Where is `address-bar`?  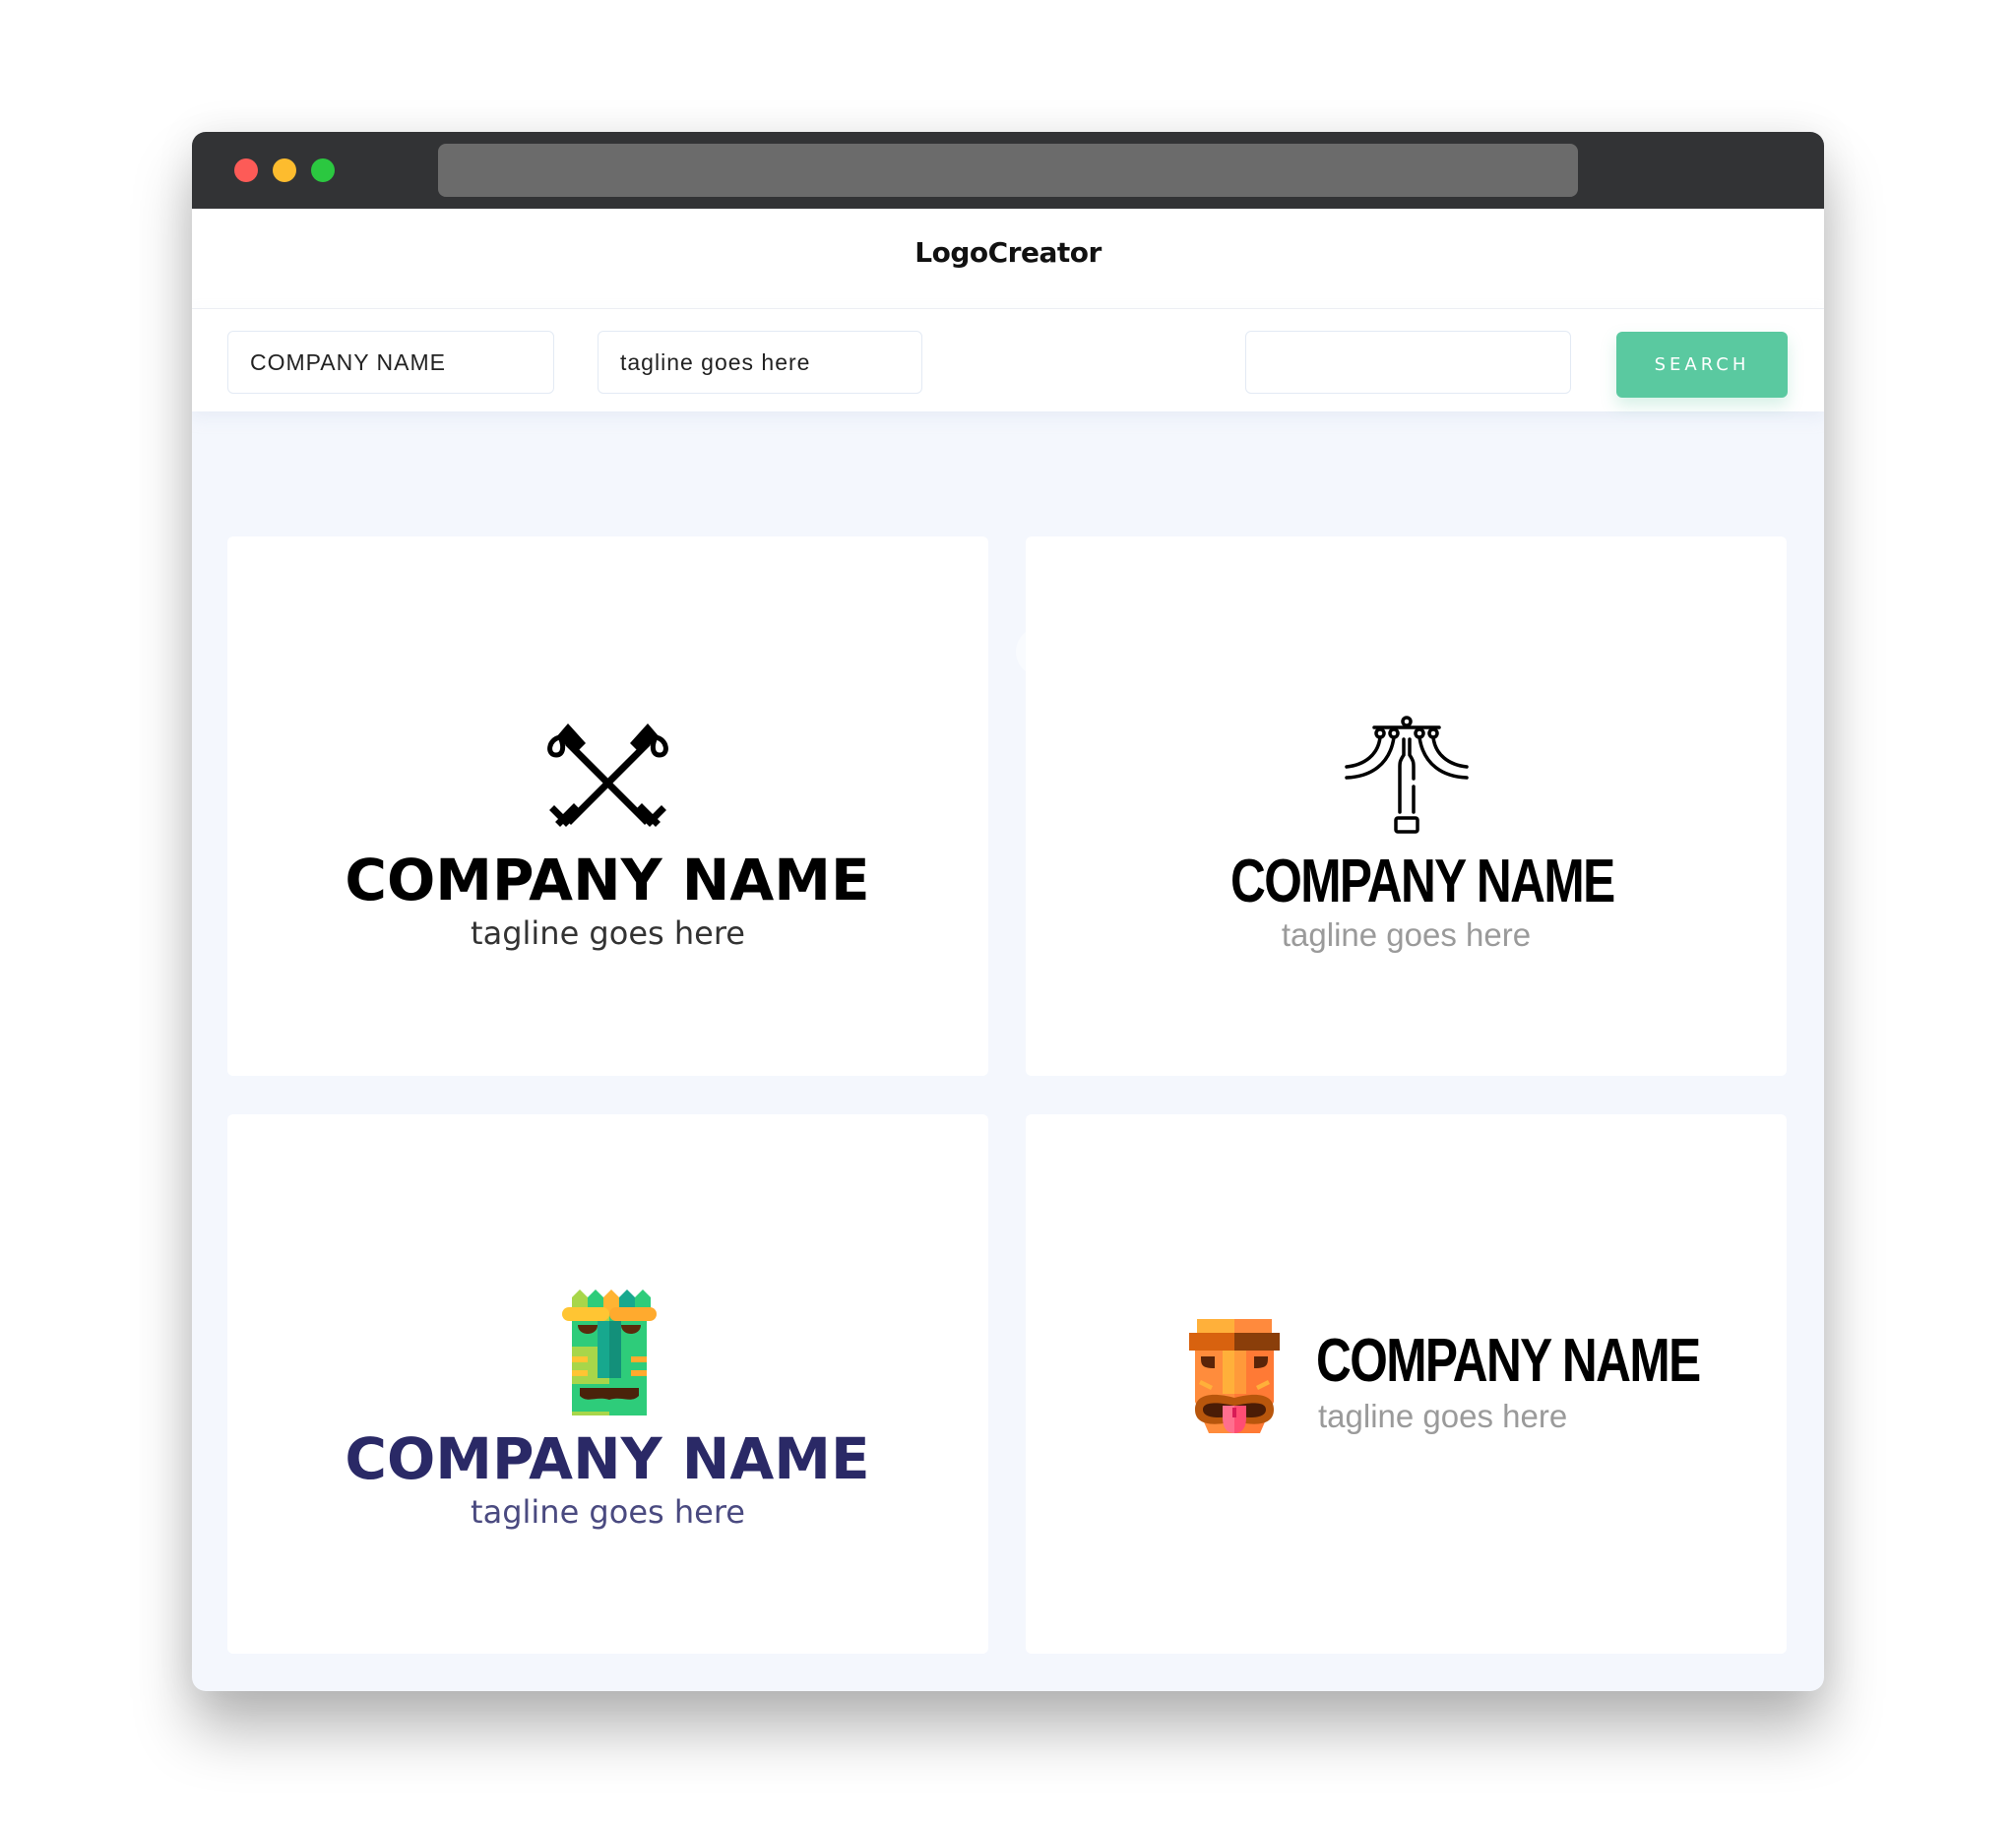 address-bar is located at coordinates (1008, 170).